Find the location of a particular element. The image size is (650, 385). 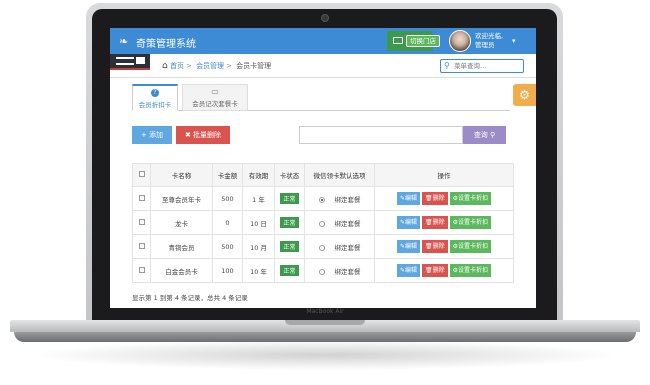

card-name: 白金会员卡 is located at coordinates (181, 270).